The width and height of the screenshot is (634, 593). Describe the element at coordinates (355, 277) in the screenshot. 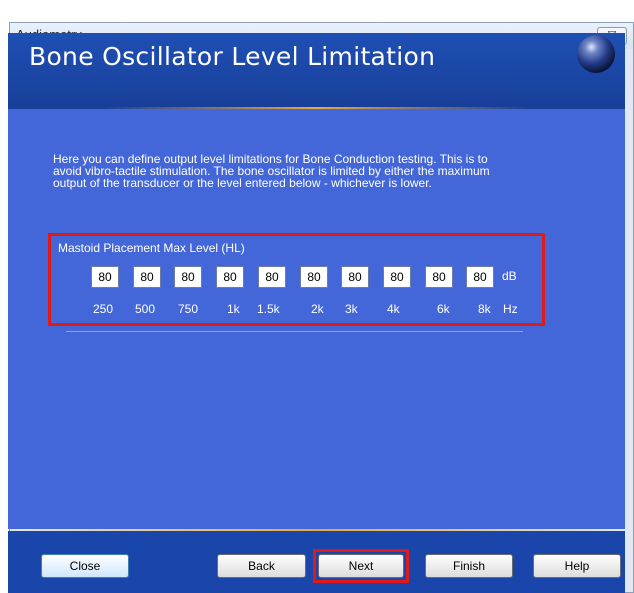

I see `level-input-3k: 80` at that location.